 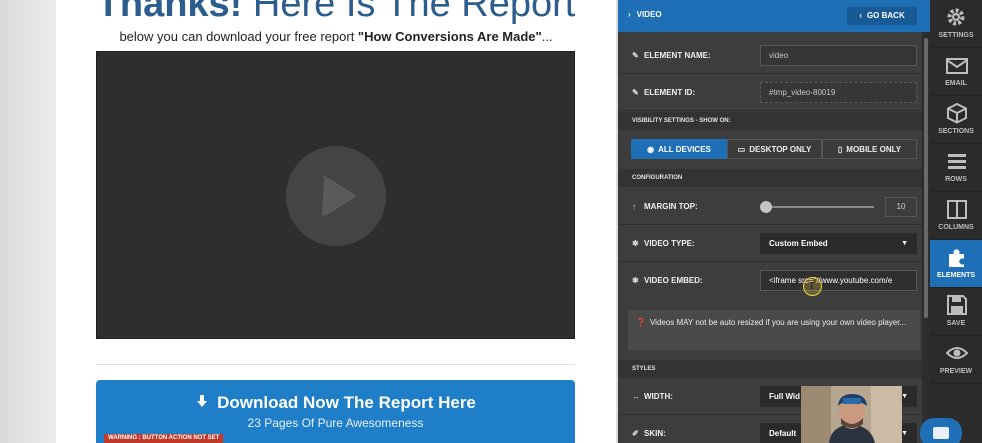 I want to click on chat-icon, so click(x=941, y=433).